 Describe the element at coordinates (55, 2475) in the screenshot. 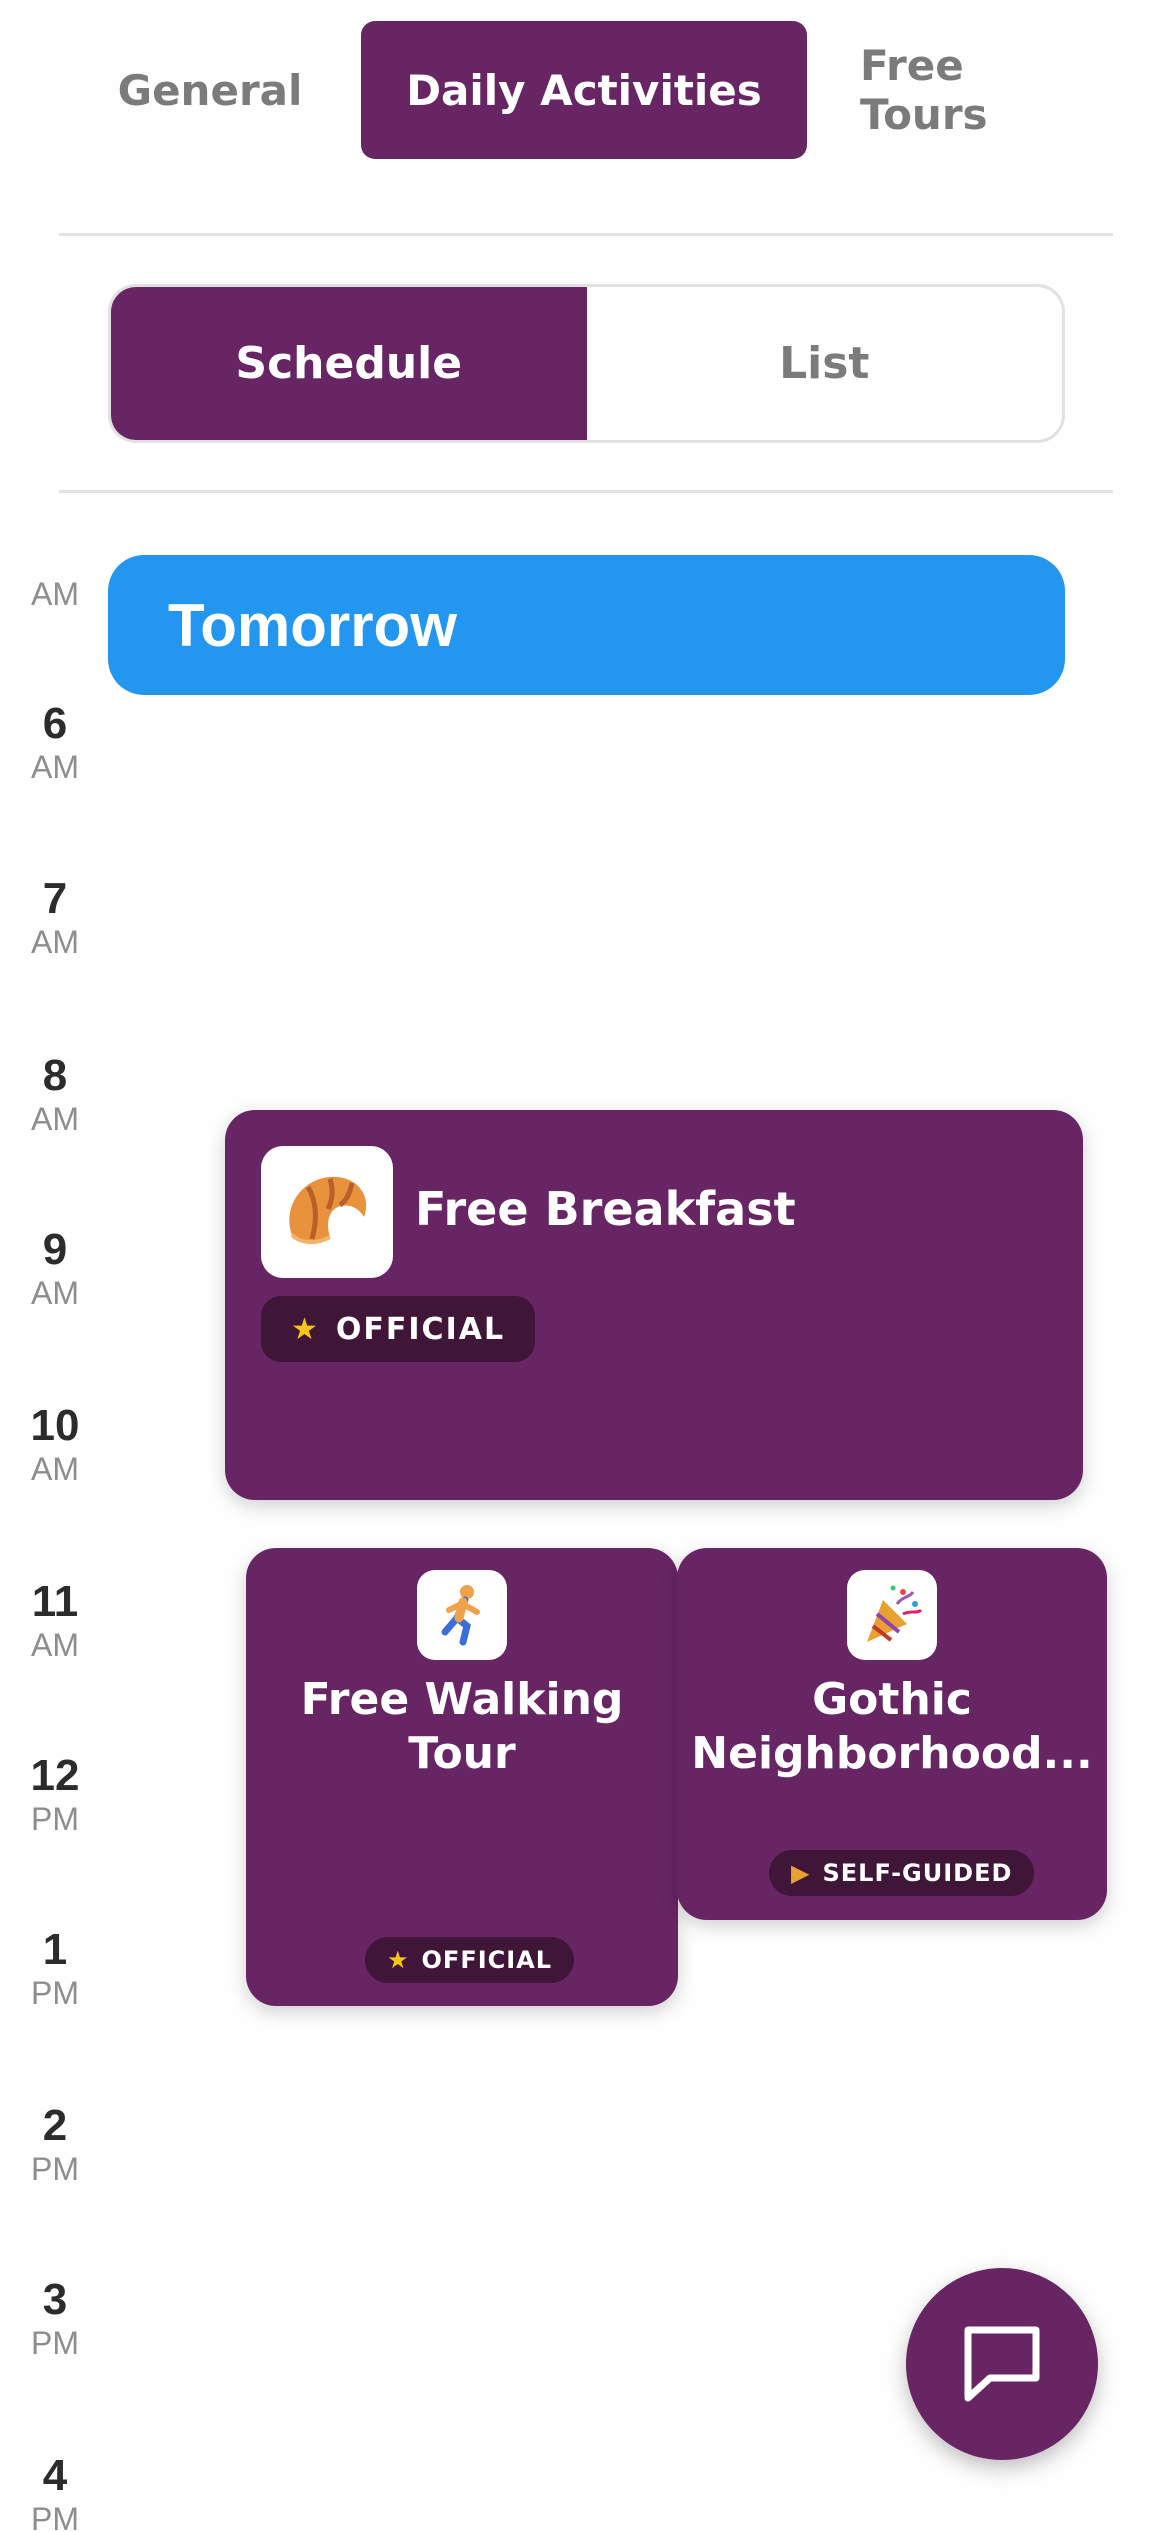

I see `hour-number: 4` at that location.